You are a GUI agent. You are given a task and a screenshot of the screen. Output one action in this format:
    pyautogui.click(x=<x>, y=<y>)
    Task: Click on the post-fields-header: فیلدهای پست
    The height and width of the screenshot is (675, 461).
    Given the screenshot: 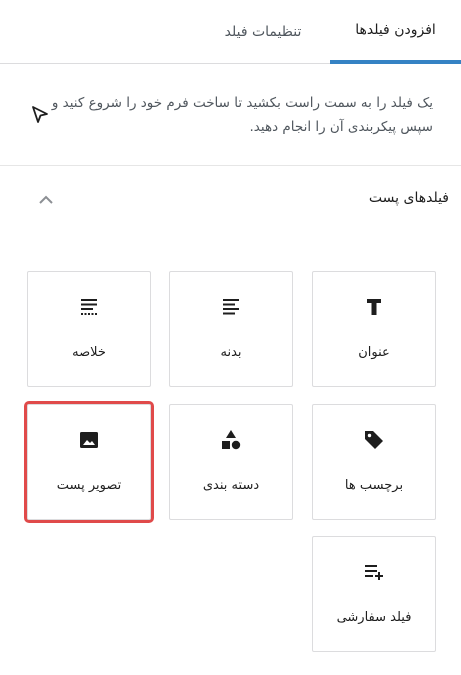 What is the action you would take?
    pyautogui.click(x=230, y=201)
    